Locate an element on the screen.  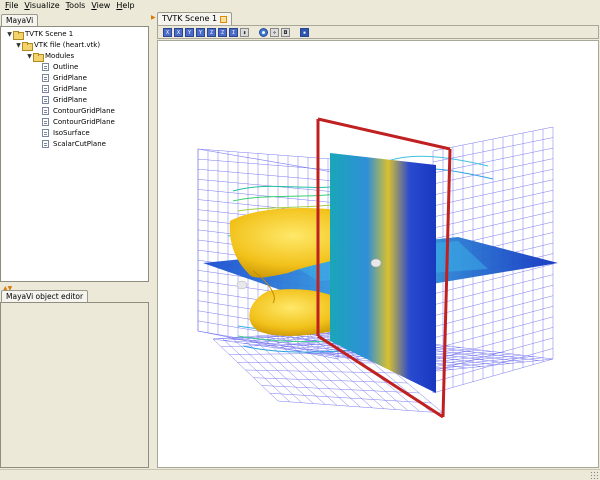
scene-tab-label: TVTK Scene 1 is located at coordinates (190, 18).